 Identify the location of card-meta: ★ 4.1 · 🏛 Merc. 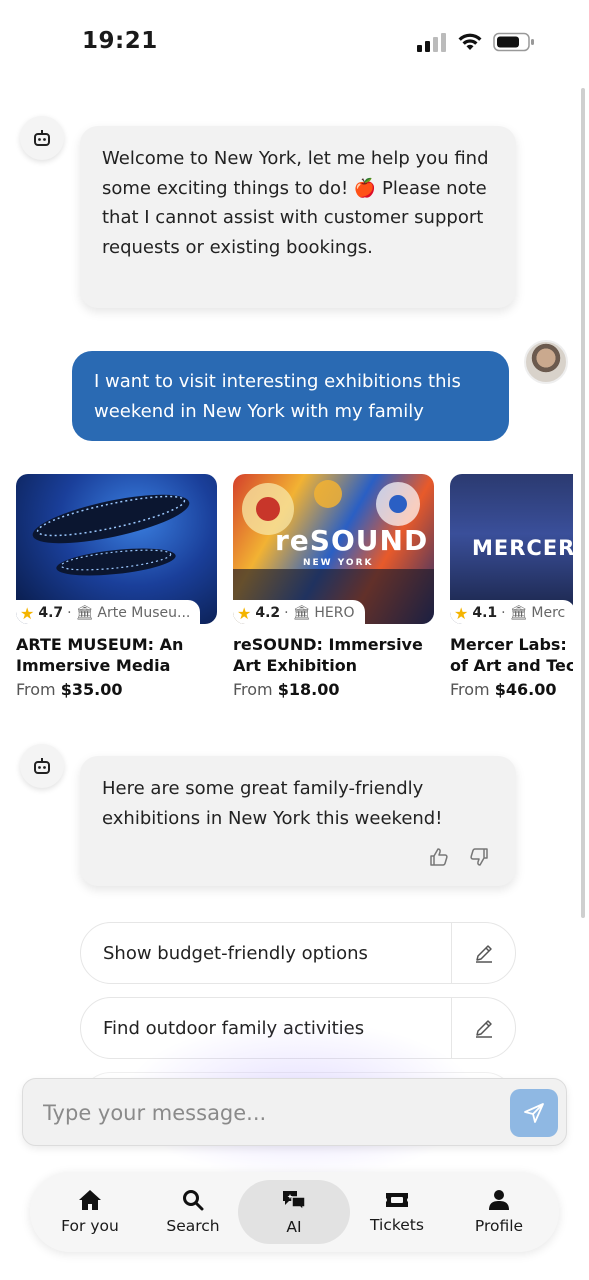
(511, 612).